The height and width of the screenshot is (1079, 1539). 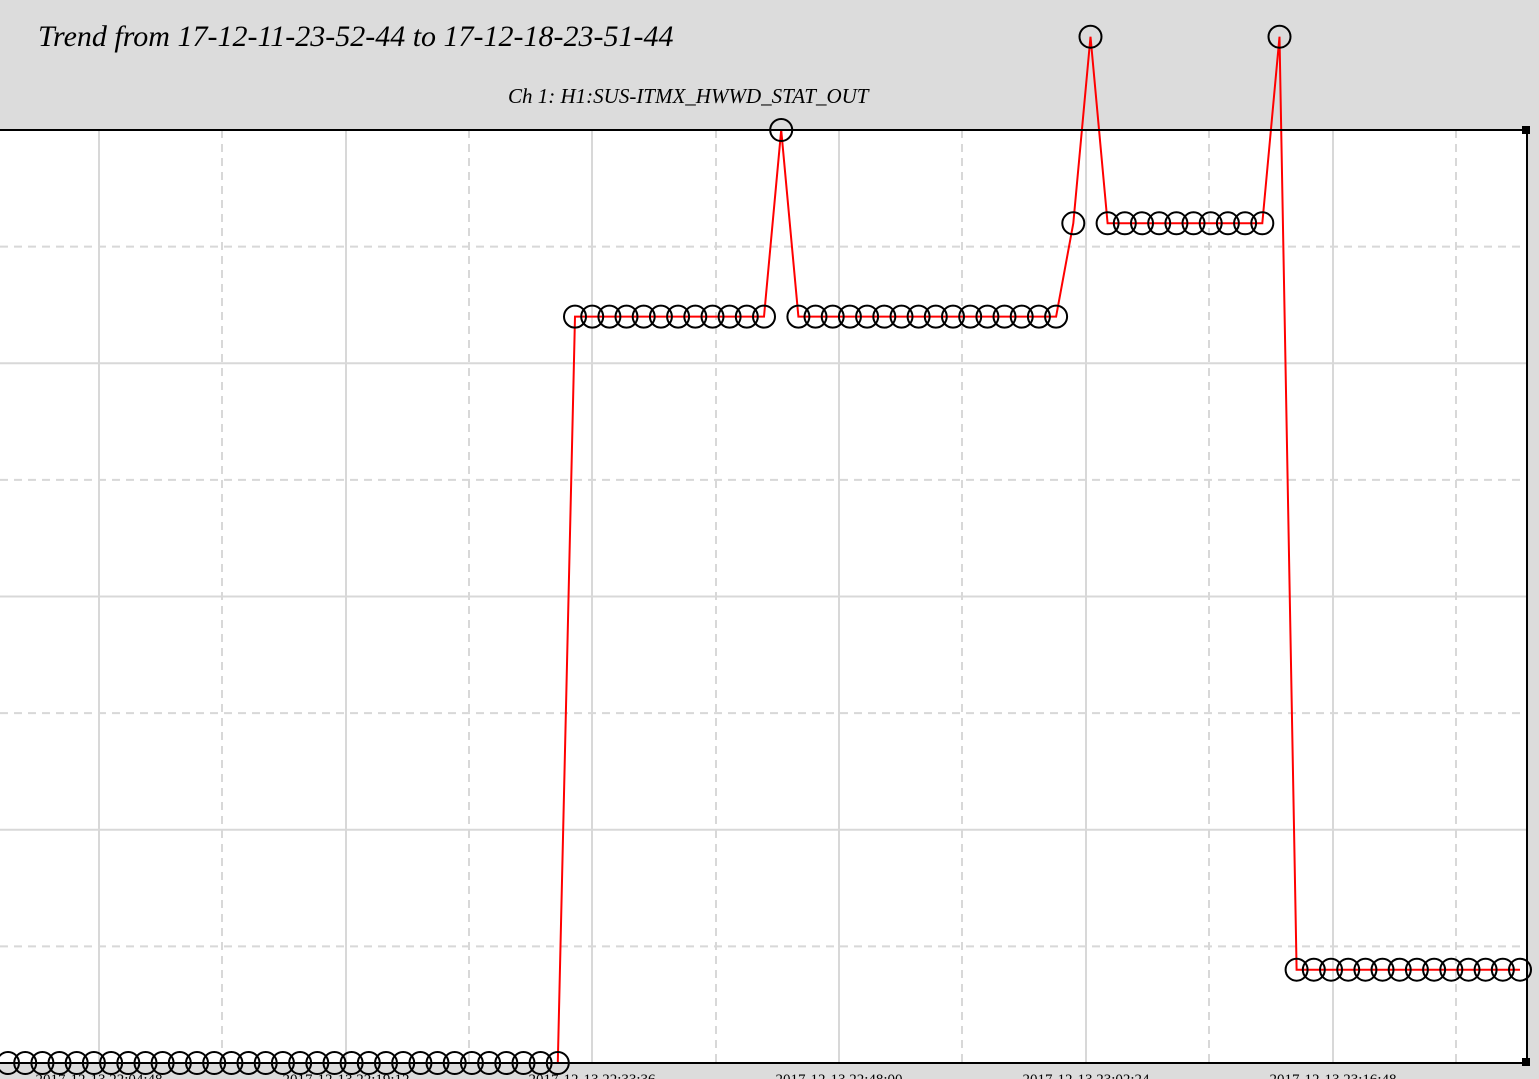 What do you see at coordinates (98, 1075) in the screenshot?
I see `x-tick-label: 2017-12-13 22:04:48` at bounding box center [98, 1075].